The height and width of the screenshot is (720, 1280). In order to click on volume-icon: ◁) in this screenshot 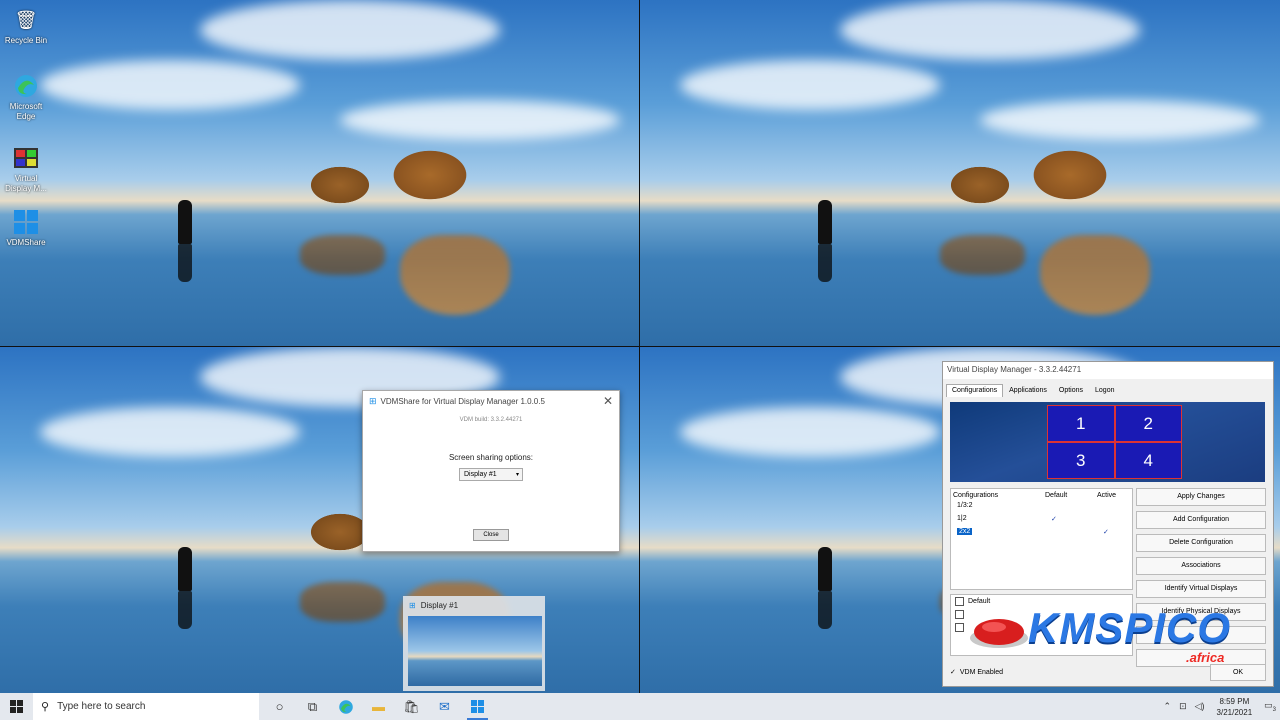, I will do `click(1200, 706)`.